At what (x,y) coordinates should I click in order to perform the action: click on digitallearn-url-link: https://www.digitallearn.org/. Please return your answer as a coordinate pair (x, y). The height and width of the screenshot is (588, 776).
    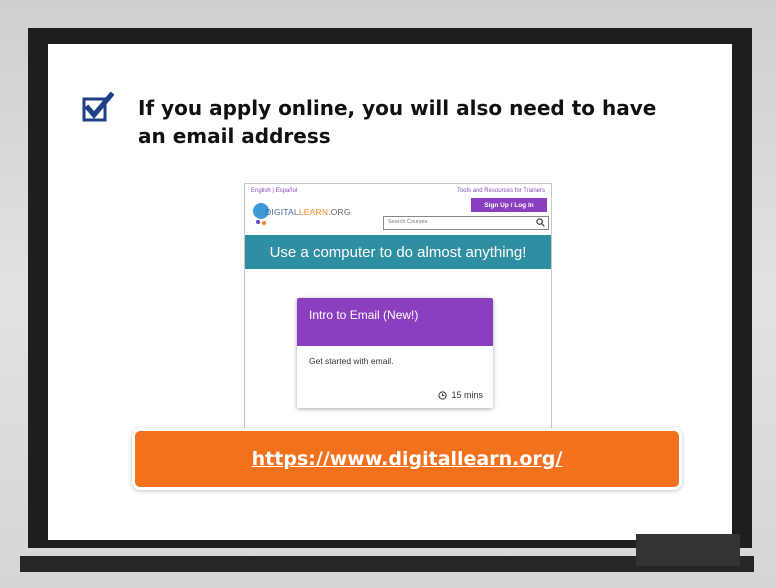
    Looking at the image, I should click on (407, 459).